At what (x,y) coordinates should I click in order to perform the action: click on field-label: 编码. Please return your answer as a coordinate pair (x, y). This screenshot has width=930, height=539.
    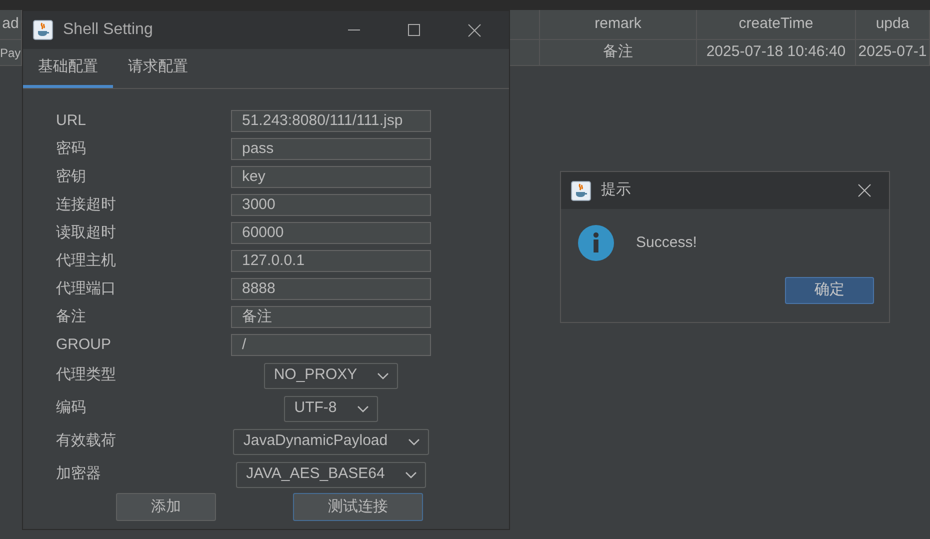
    Looking at the image, I should click on (71, 408).